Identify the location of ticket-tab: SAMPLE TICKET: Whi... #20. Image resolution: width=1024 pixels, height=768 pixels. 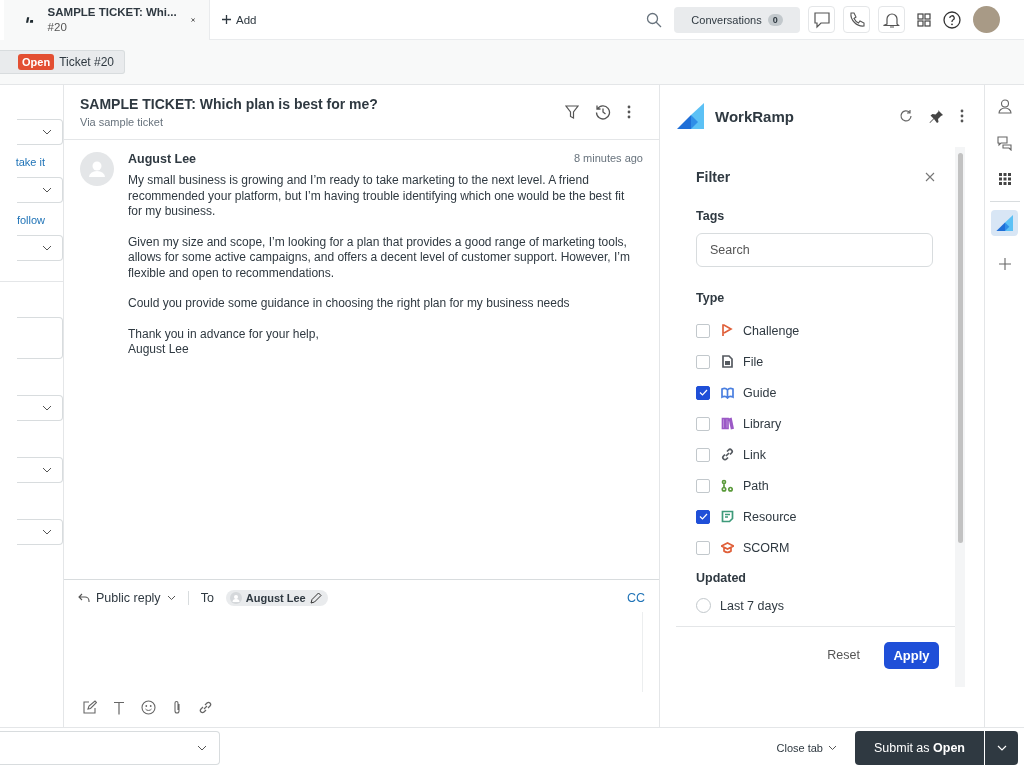
(105, 20).